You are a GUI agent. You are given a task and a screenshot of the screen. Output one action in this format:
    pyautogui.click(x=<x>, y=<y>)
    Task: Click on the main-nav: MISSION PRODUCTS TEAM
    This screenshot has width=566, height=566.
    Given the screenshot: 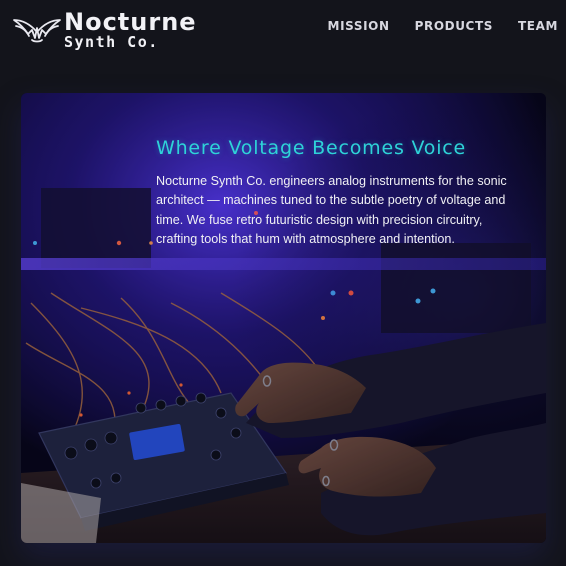 What is the action you would take?
    pyautogui.click(x=443, y=26)
    